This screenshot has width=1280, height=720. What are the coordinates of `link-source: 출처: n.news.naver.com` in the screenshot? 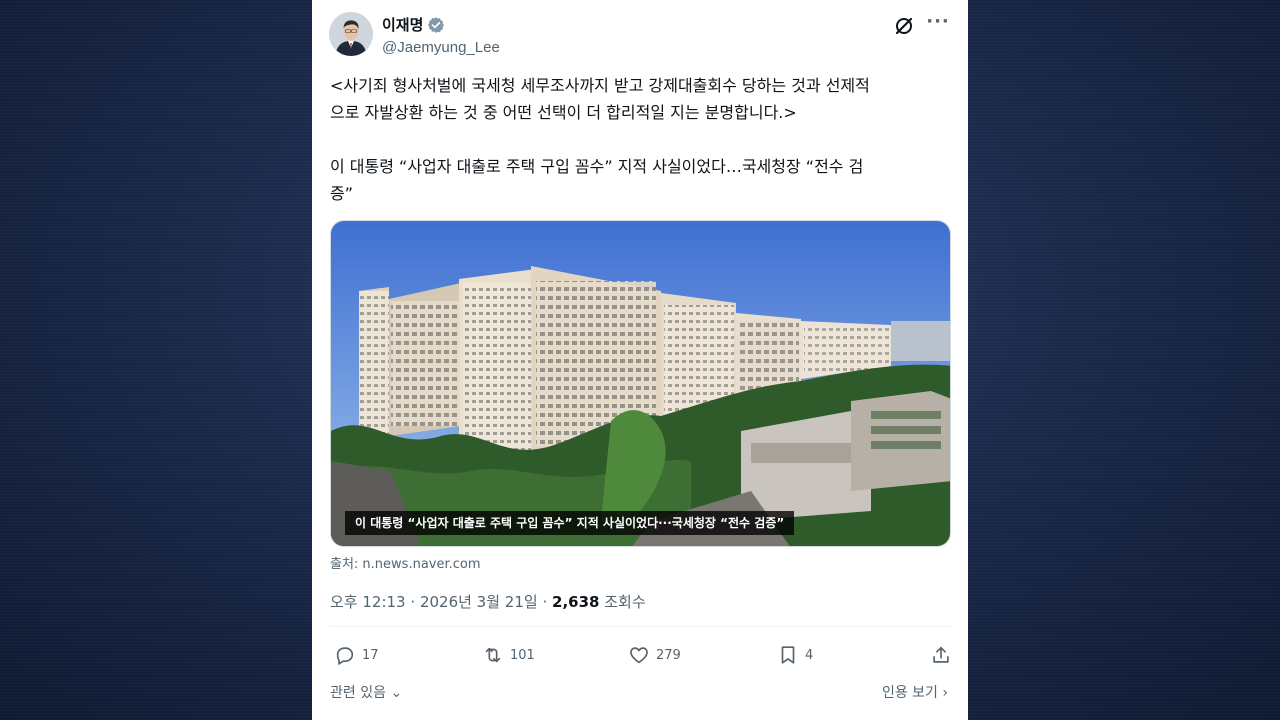 It's located at (405, 562).